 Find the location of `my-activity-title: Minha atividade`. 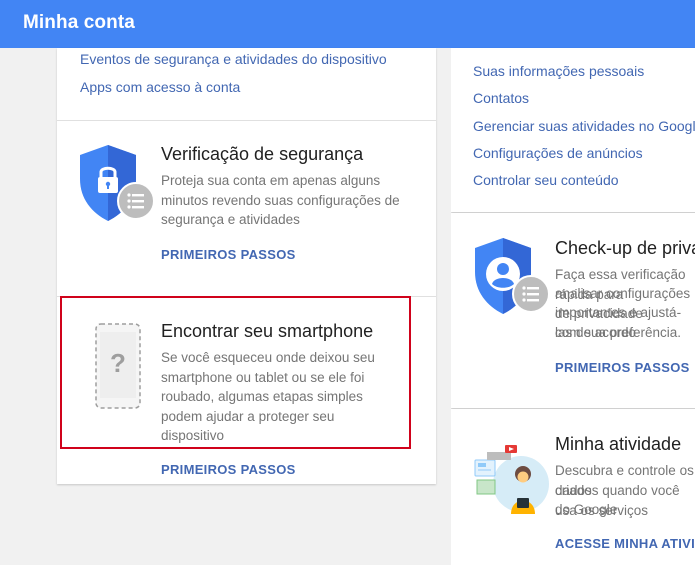

my-activity-title: Minha atividade is located at coordinates (618, 444).